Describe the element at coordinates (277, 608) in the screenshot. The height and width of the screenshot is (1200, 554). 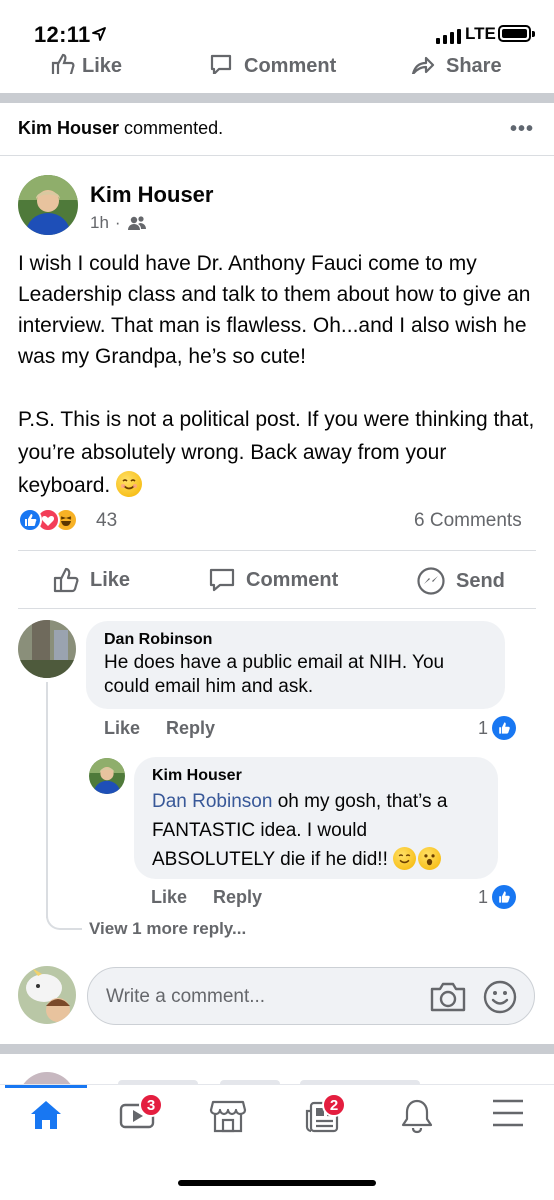
I see `actions-divider` at that location.